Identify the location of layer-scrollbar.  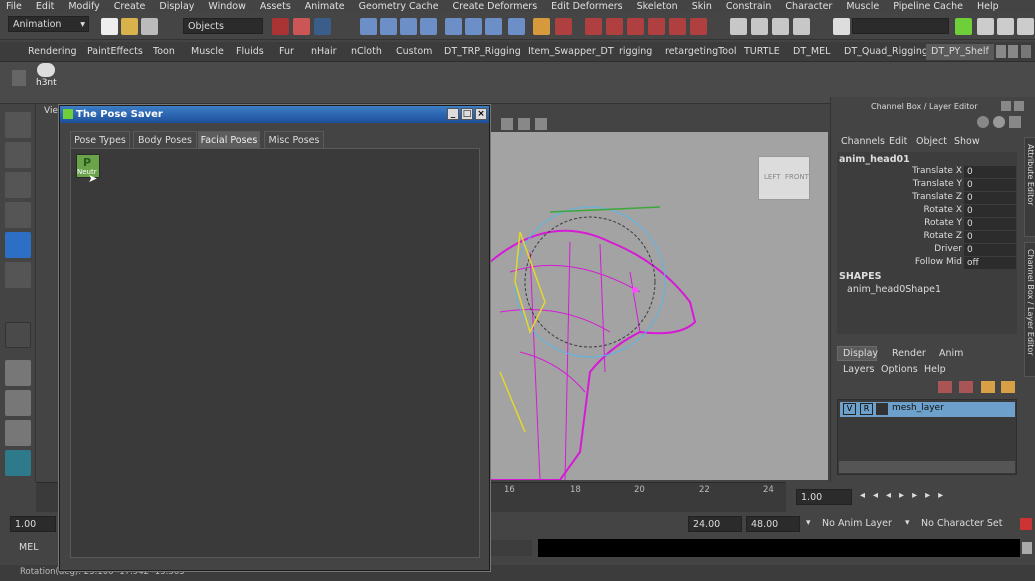
(927, 467).